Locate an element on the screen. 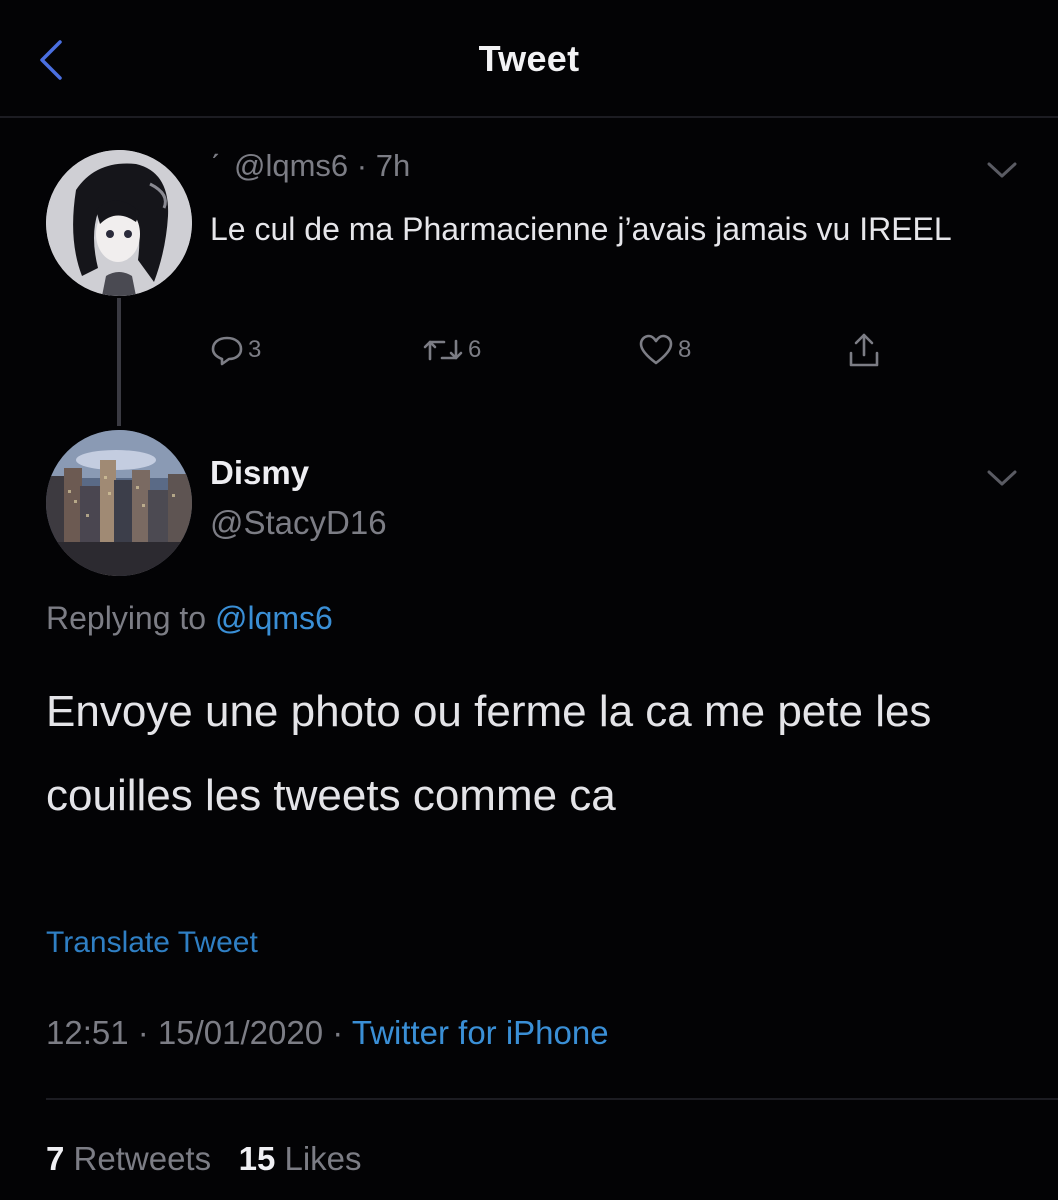  tweet-stats: 7 Retweets 15 Likes is located at coordinates (204, 1159).